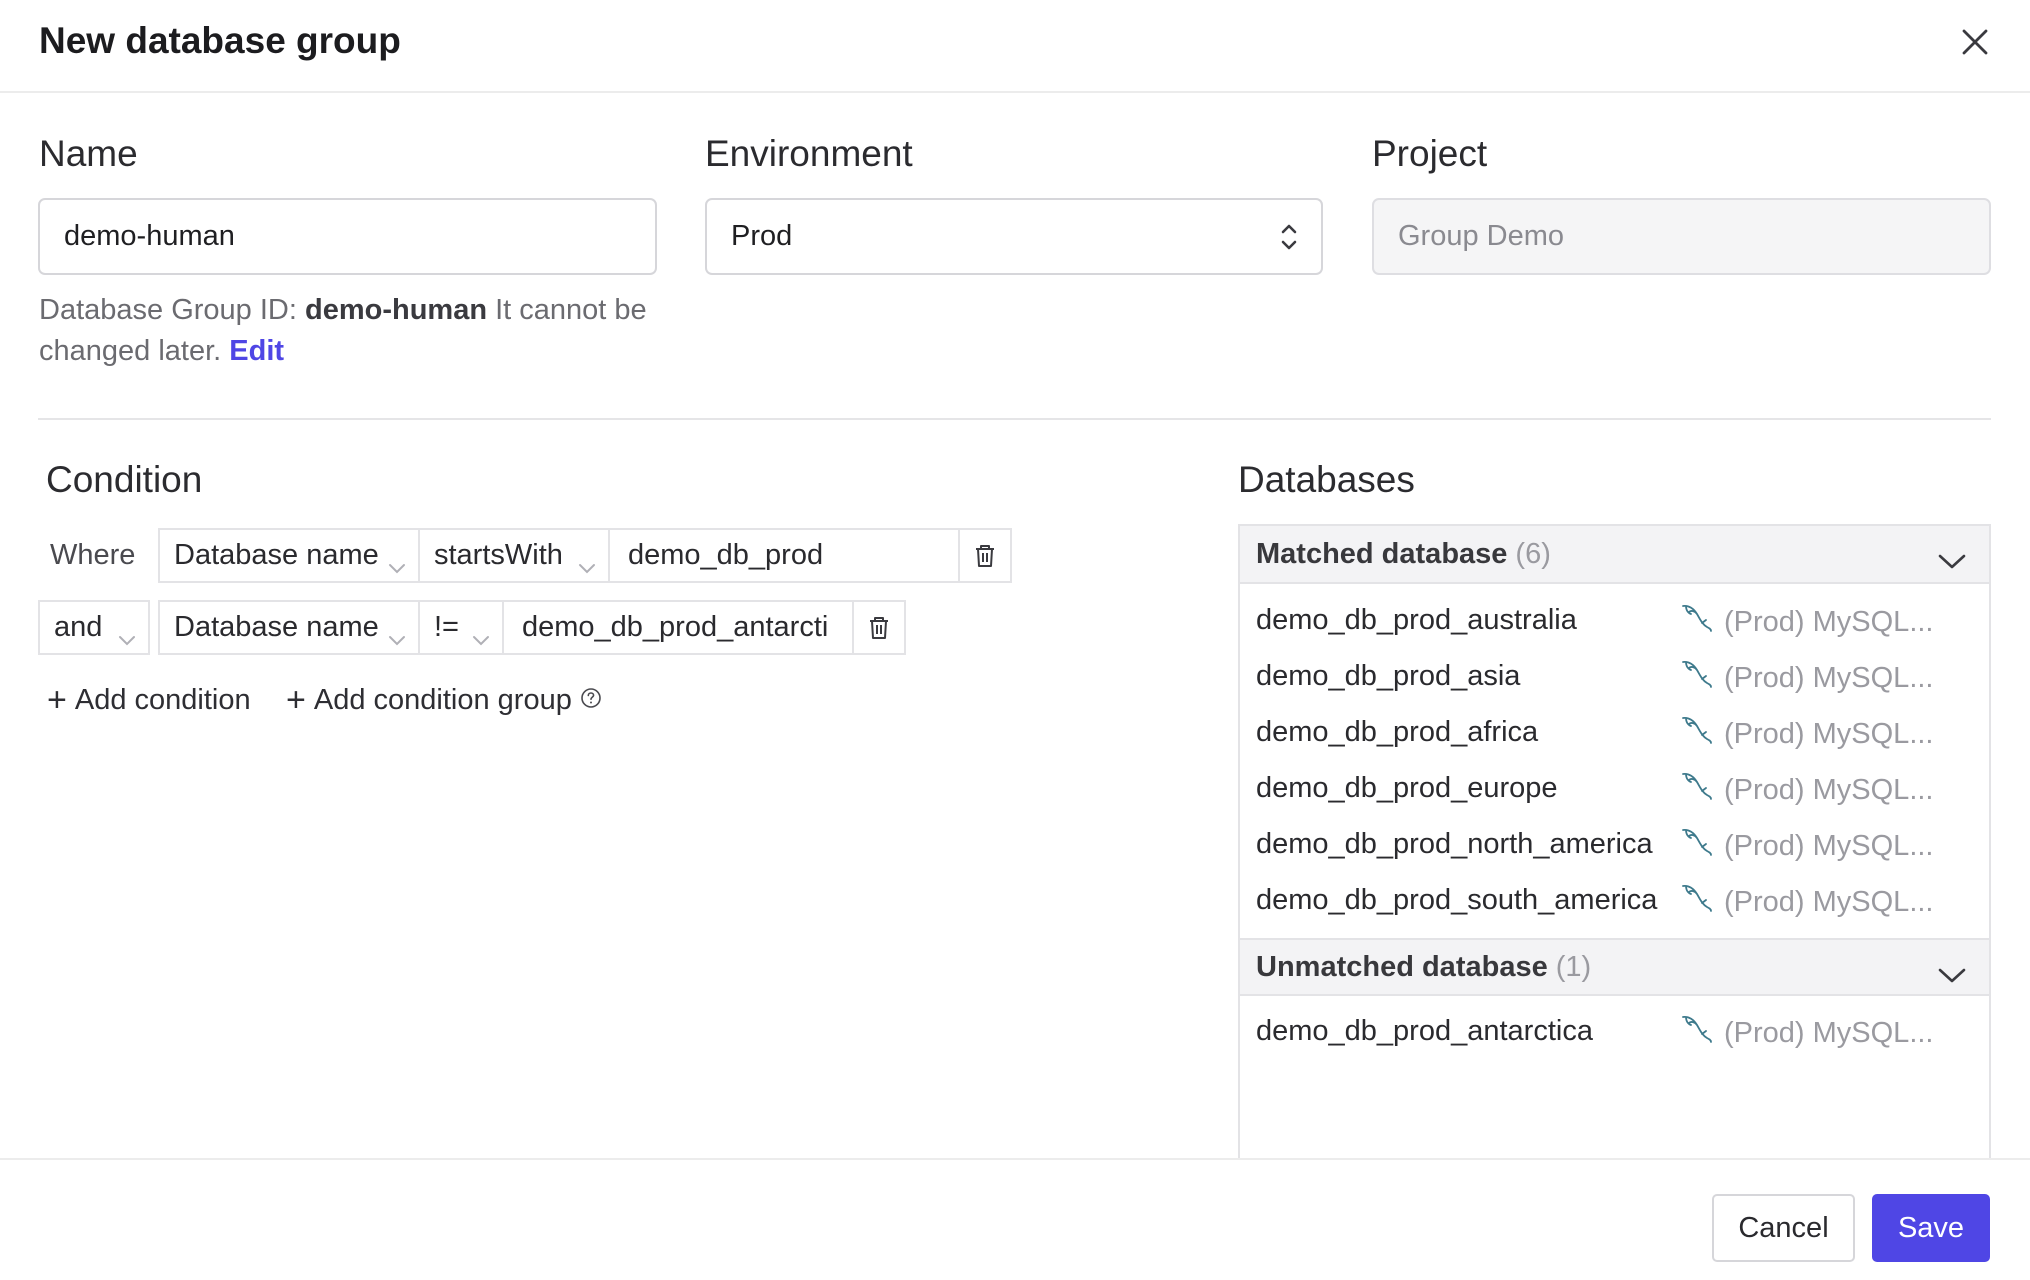 The width and height of the screenshot is (2030, 1280). I want to click on operator-select: !=, so click(461, 627).